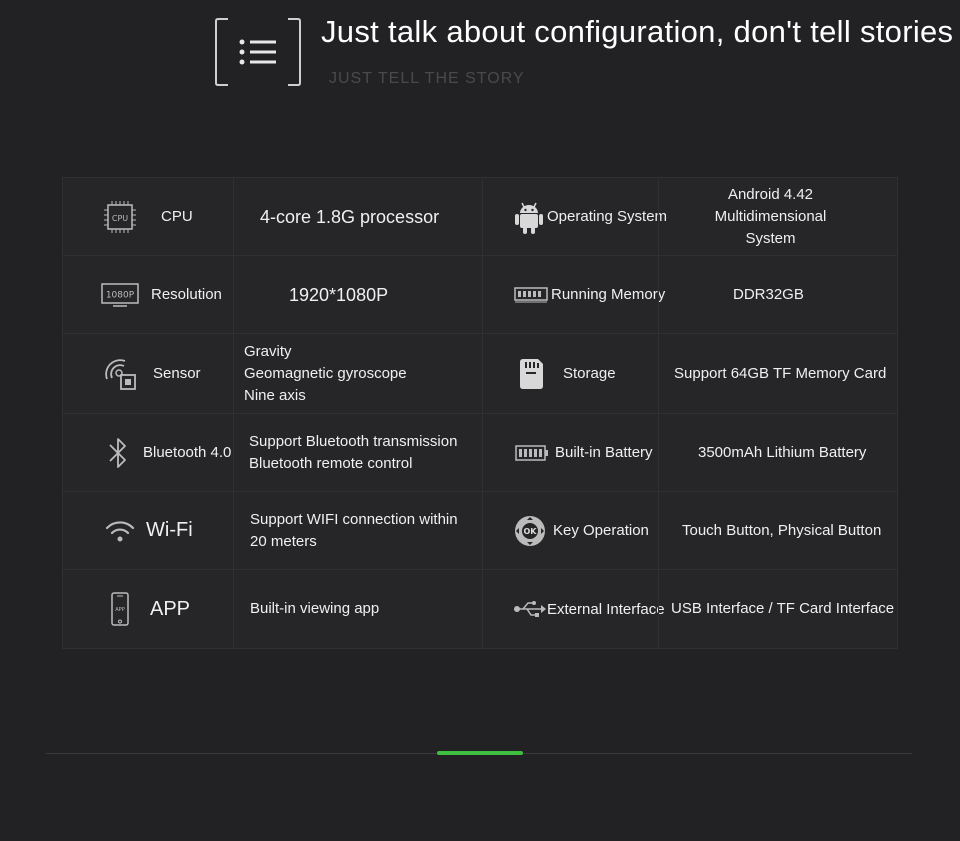 Image resolution: width=960 pixels, height=841 pixels. Describe the element at coordinates (427, 78) in the screenshot. I see `page-subtitle: JUST TELL THE STORY` at that location.